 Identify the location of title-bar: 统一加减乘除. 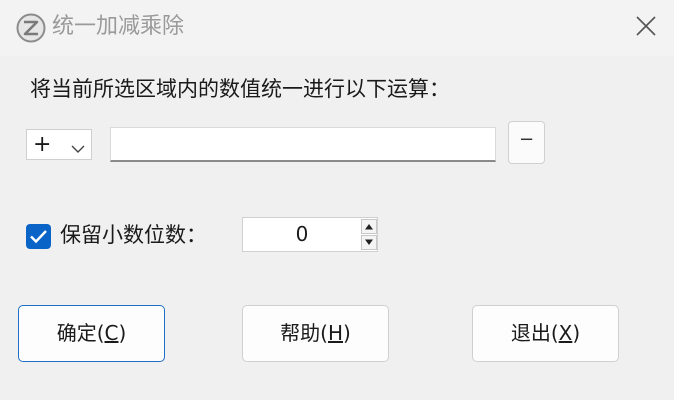
(337, 28).